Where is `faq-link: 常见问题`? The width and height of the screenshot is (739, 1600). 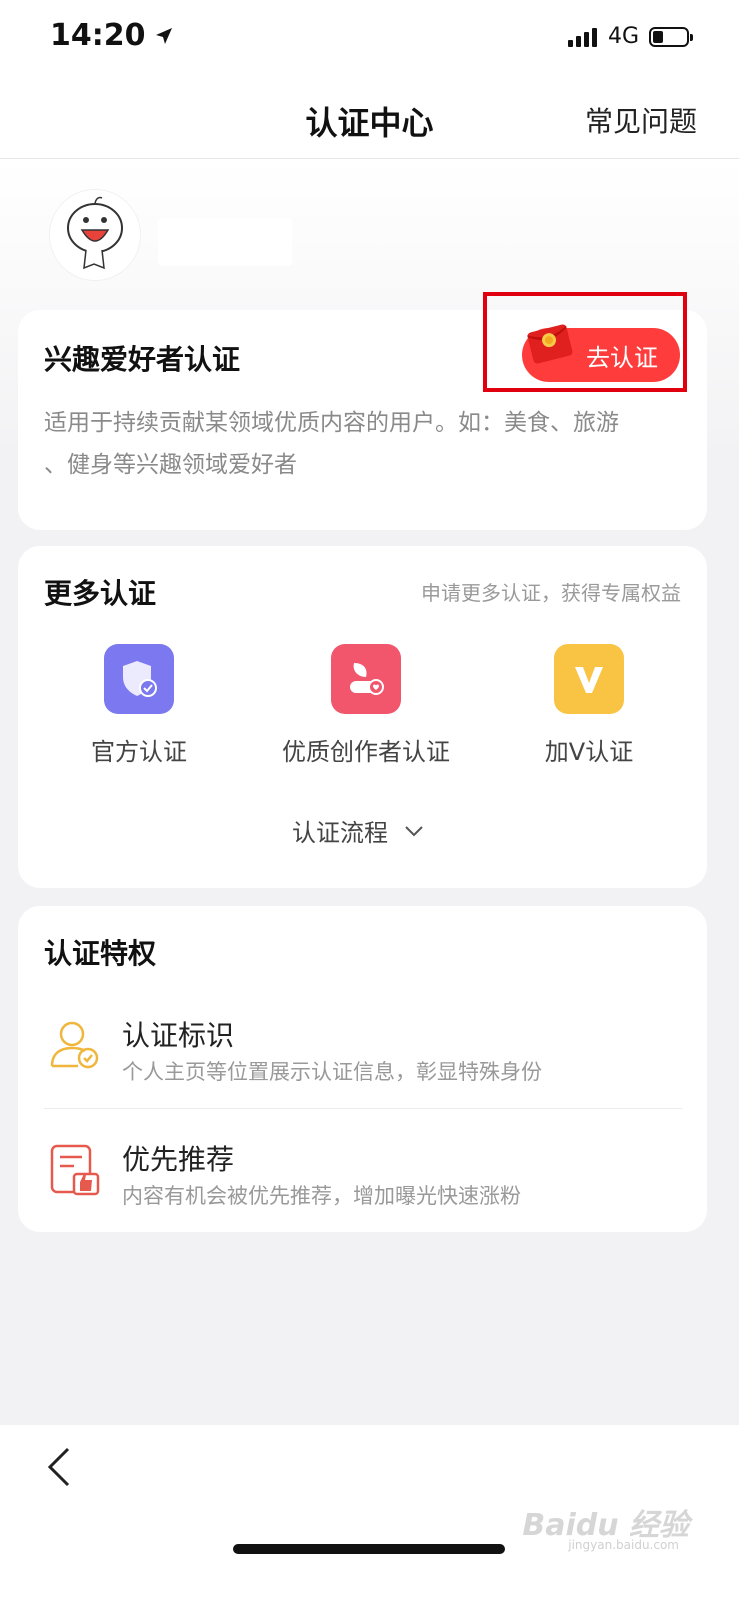
faq-link: 常见问题 is located at coordinates (641, 120).